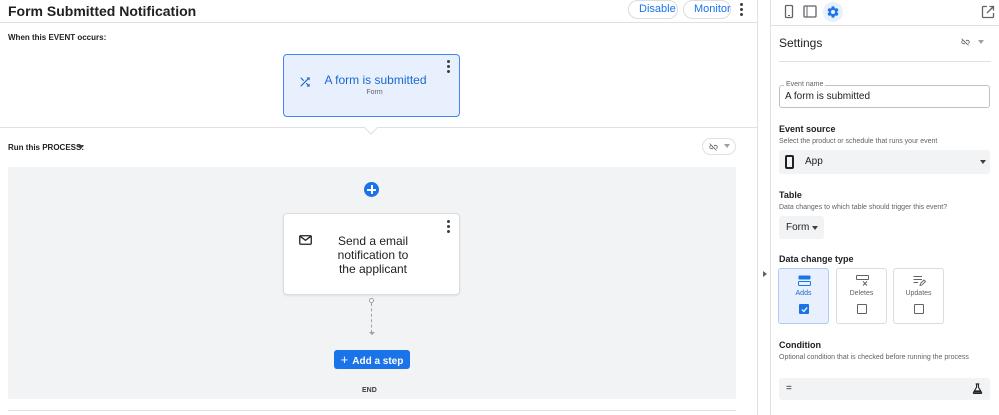  Describe the element at coordinates (988, 12) in the screenshot. I see `open-in-new-icon` at that location.